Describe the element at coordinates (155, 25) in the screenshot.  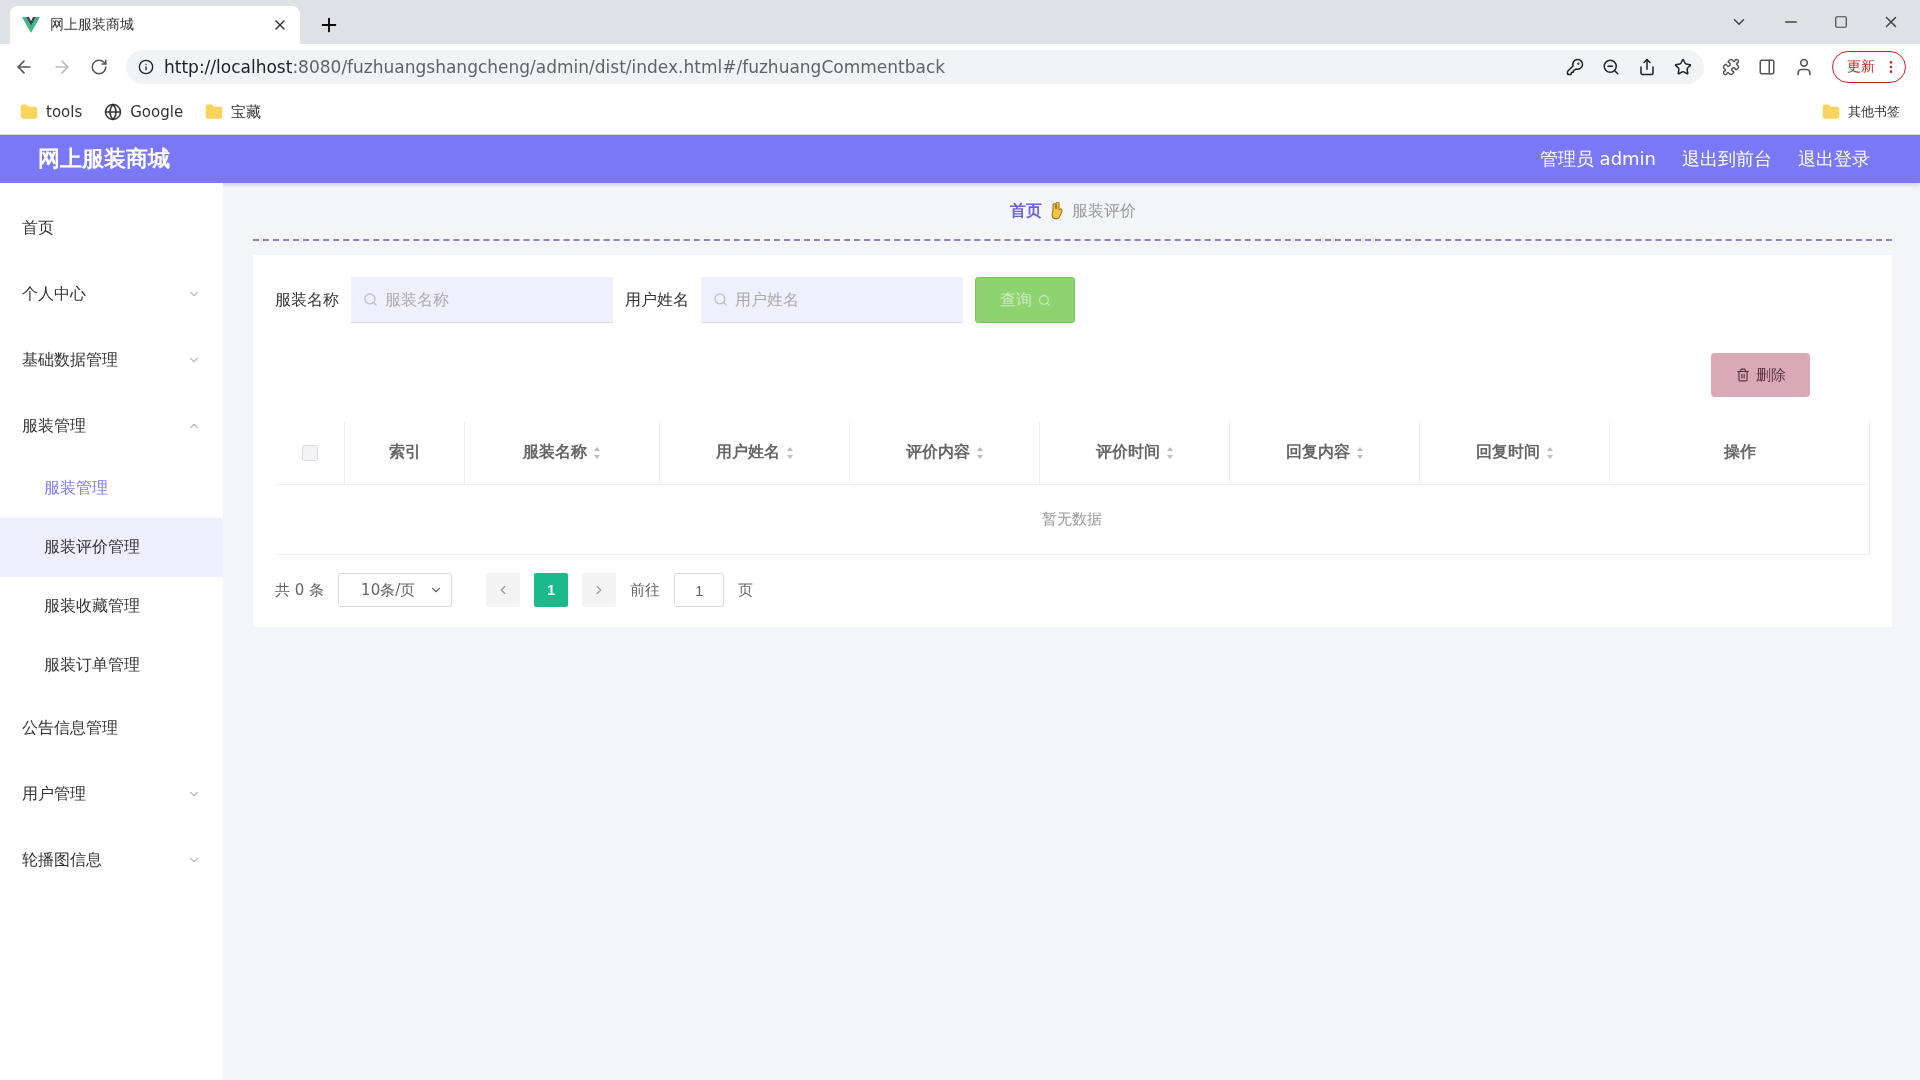
I see `browser-tab: 网上服装商城` at that location.